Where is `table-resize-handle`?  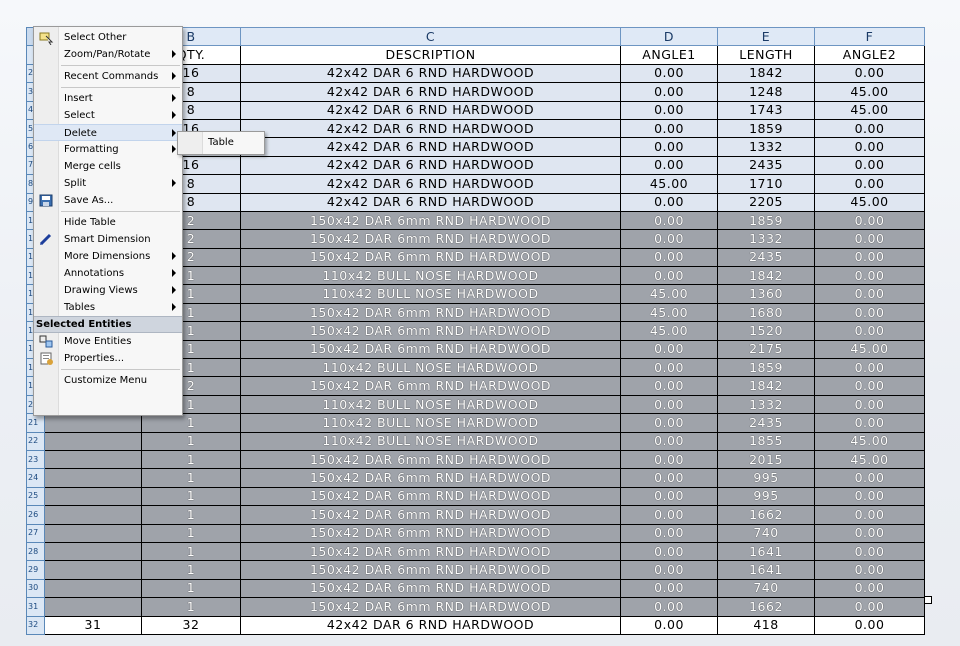 table-resize-handle is located at coordinates (928, 600).